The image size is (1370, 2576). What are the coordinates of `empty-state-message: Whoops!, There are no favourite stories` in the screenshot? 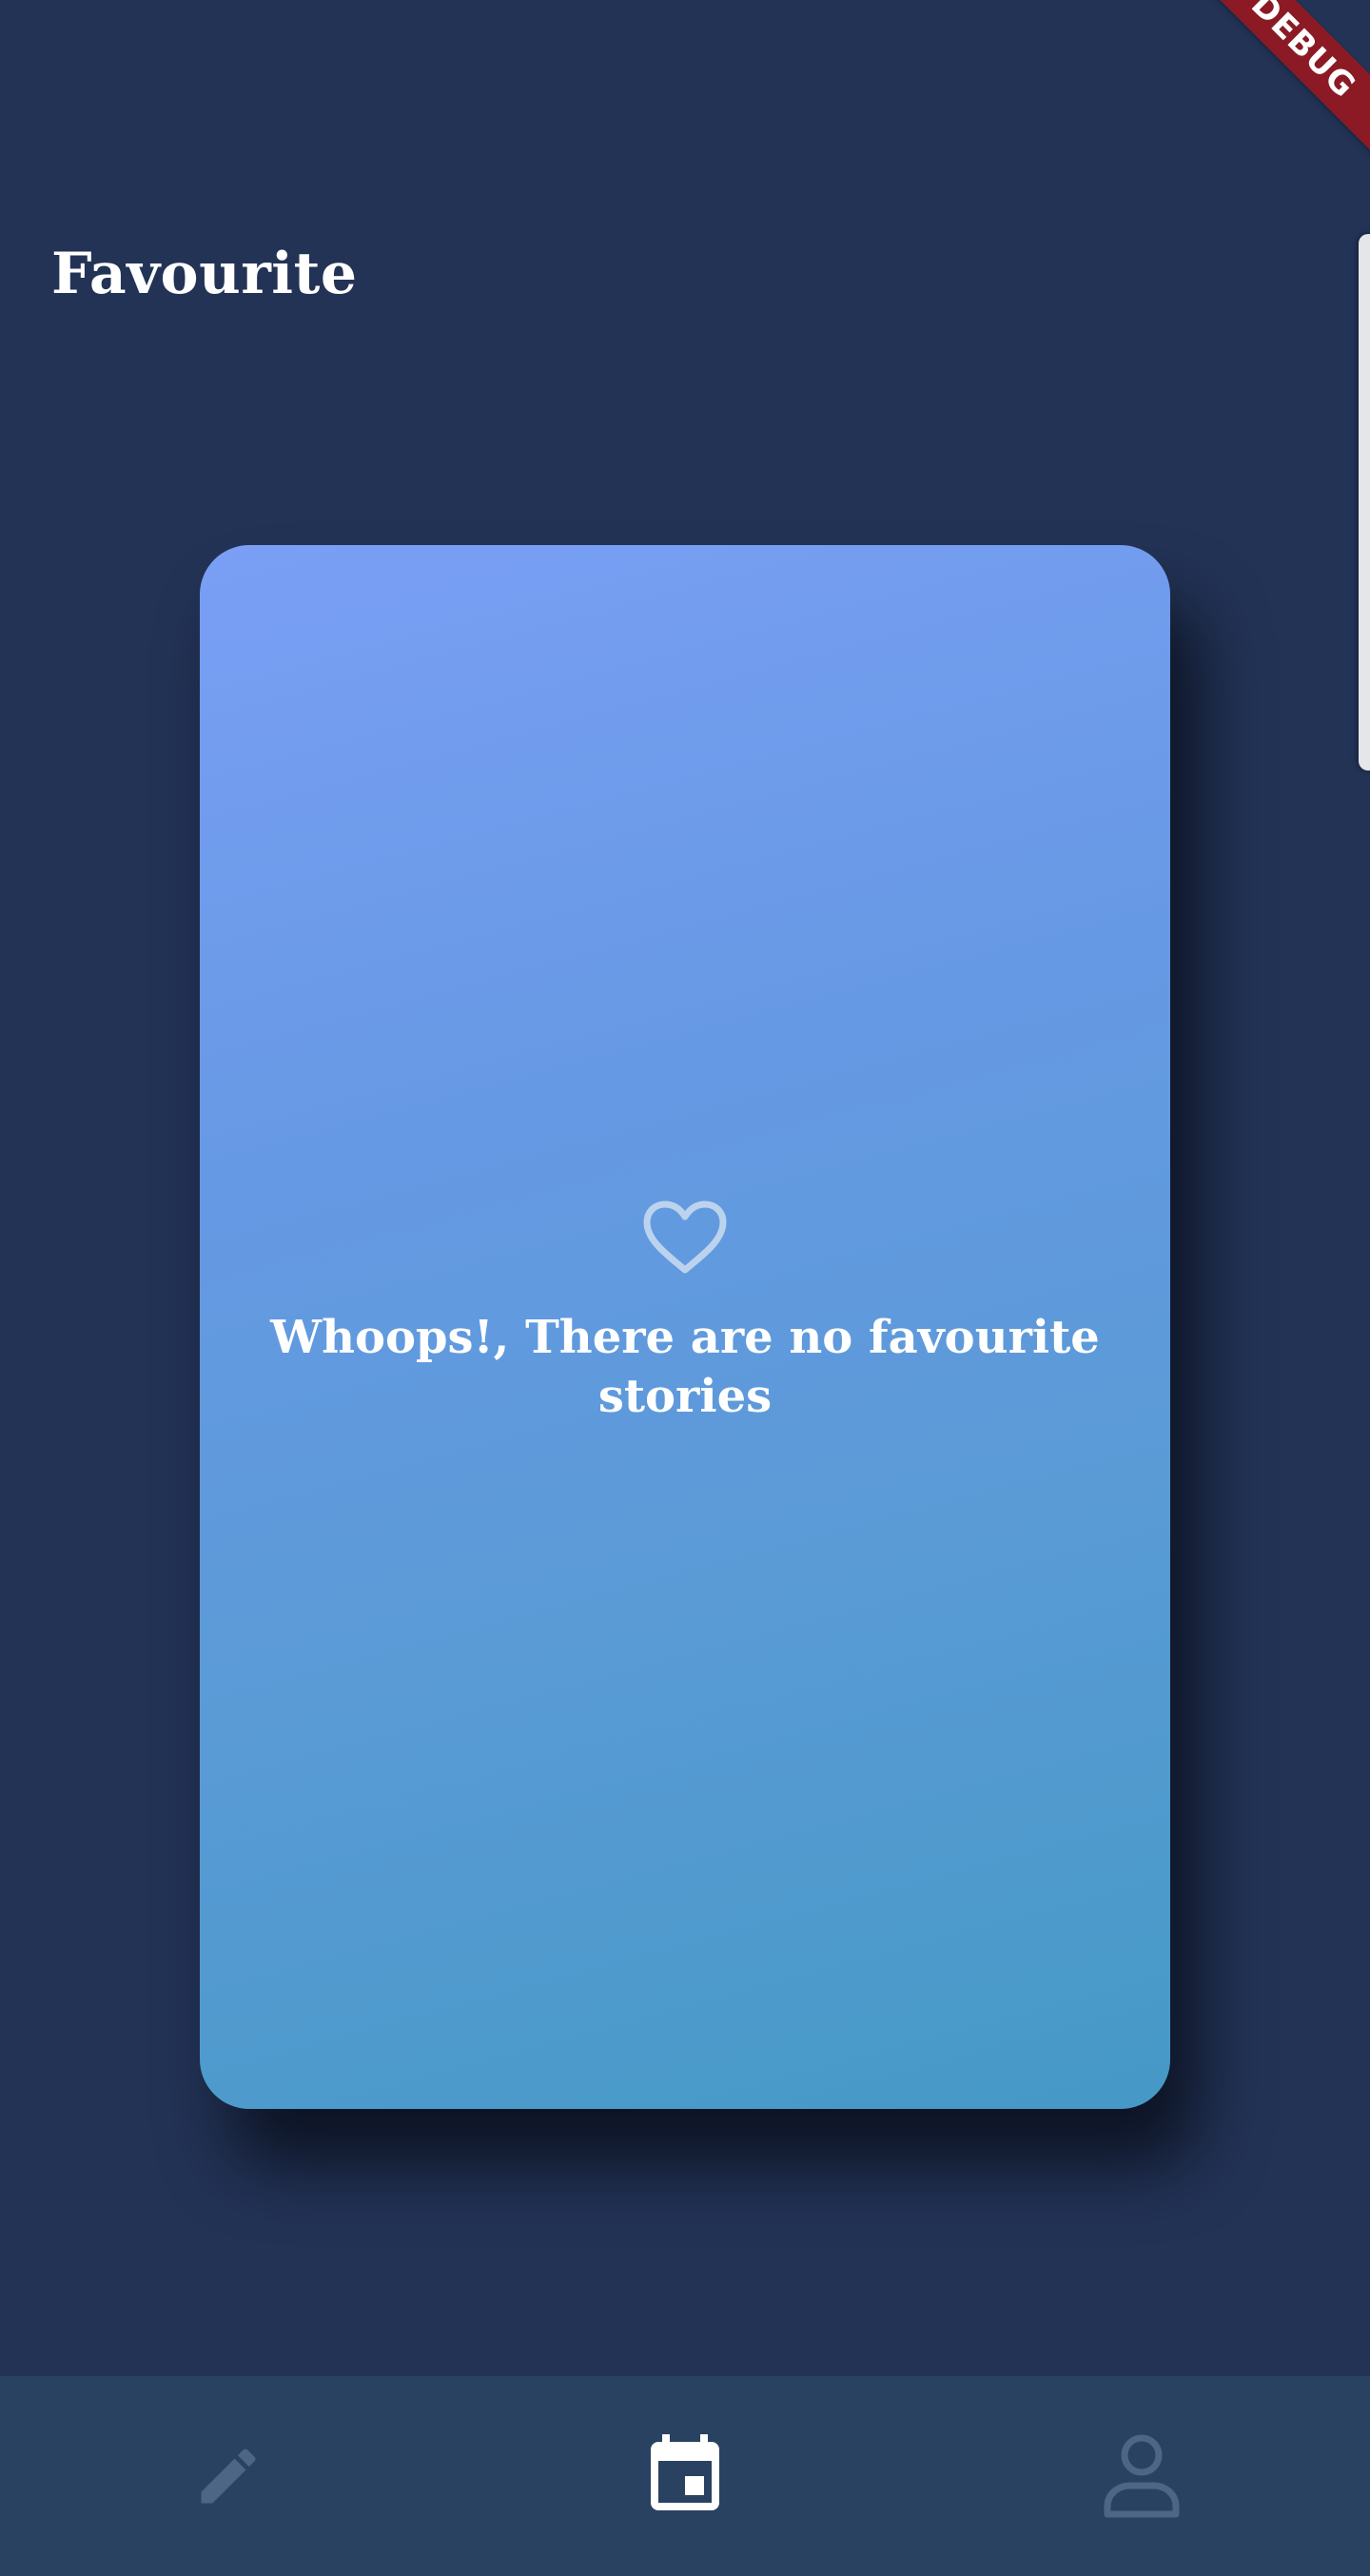 It's located at (685, 1367).